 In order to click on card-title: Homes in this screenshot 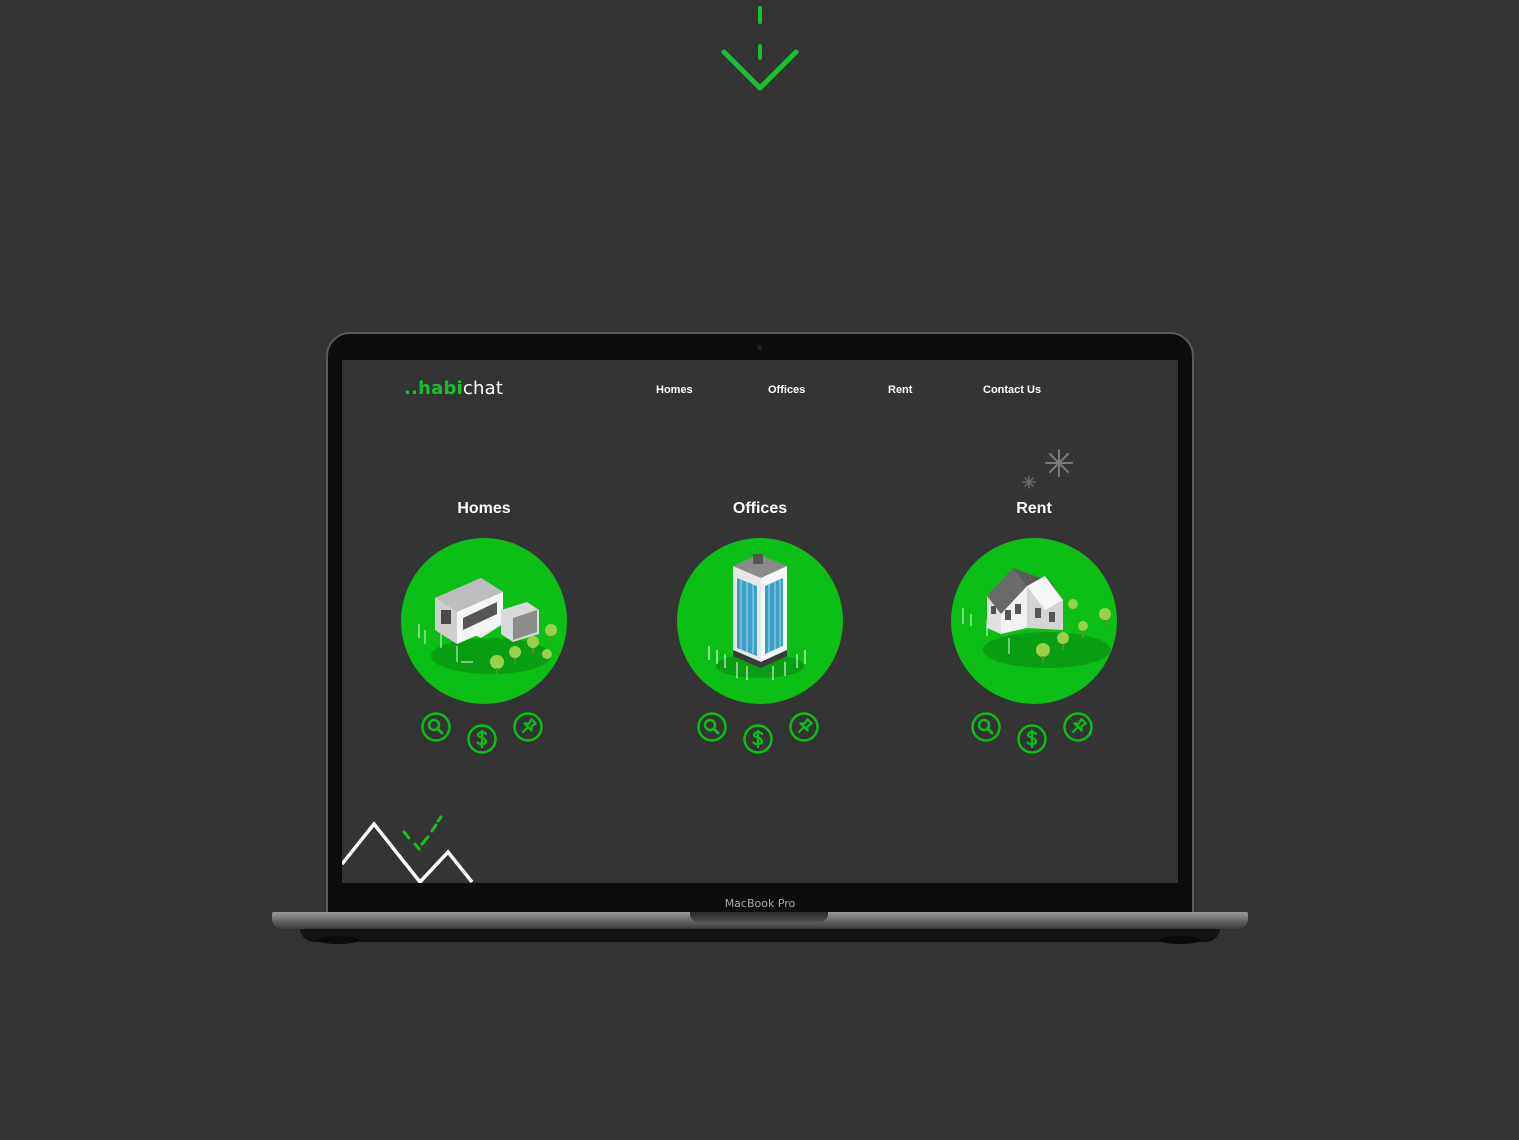, I will do `click(484, 508)`.